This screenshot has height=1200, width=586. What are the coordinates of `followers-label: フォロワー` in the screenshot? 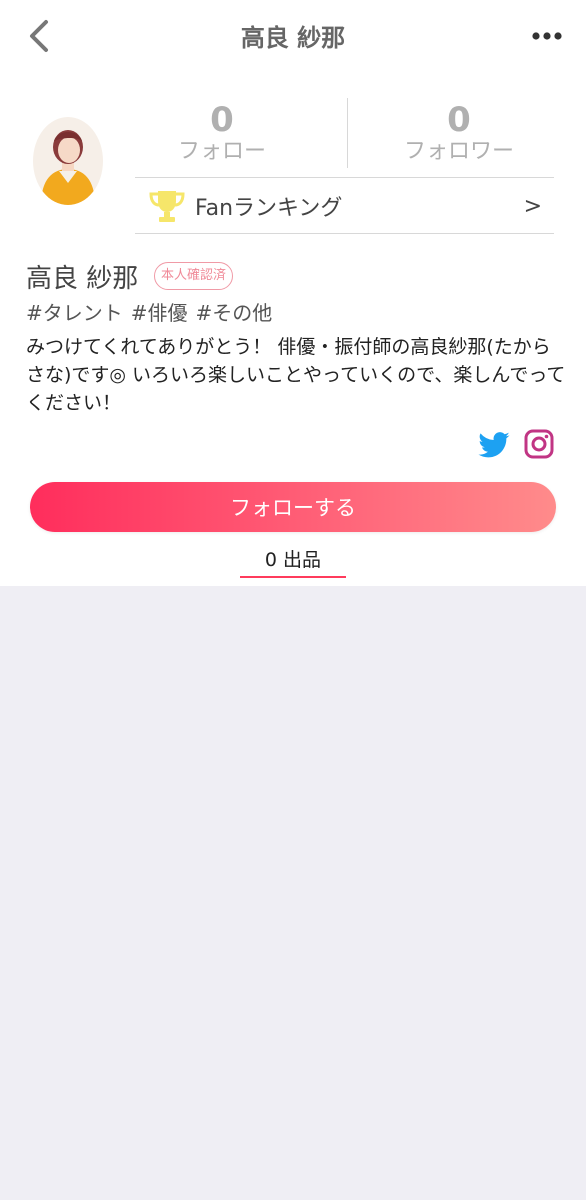 It's located at (458, 151).